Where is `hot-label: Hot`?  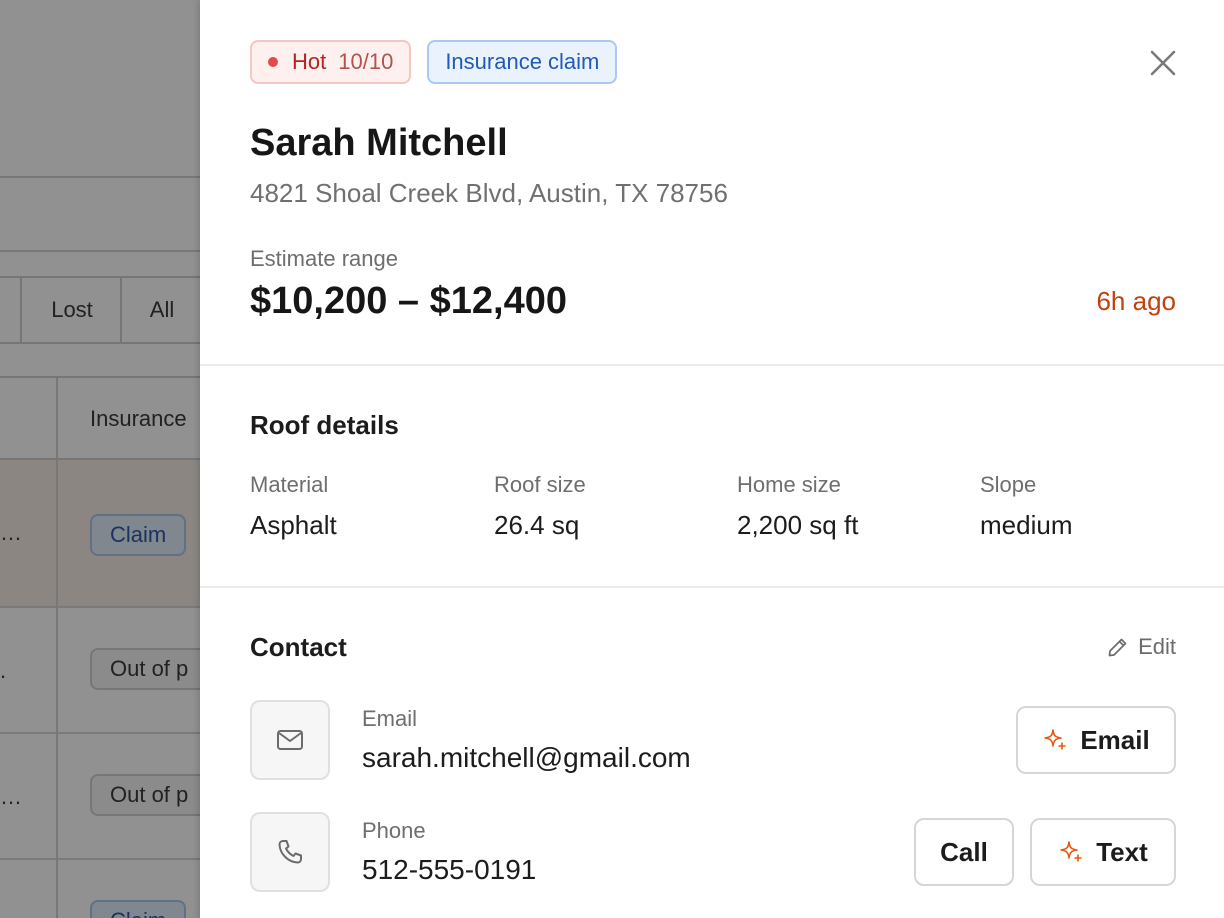
hot-label: Hot is located at coordinates (309, 61).